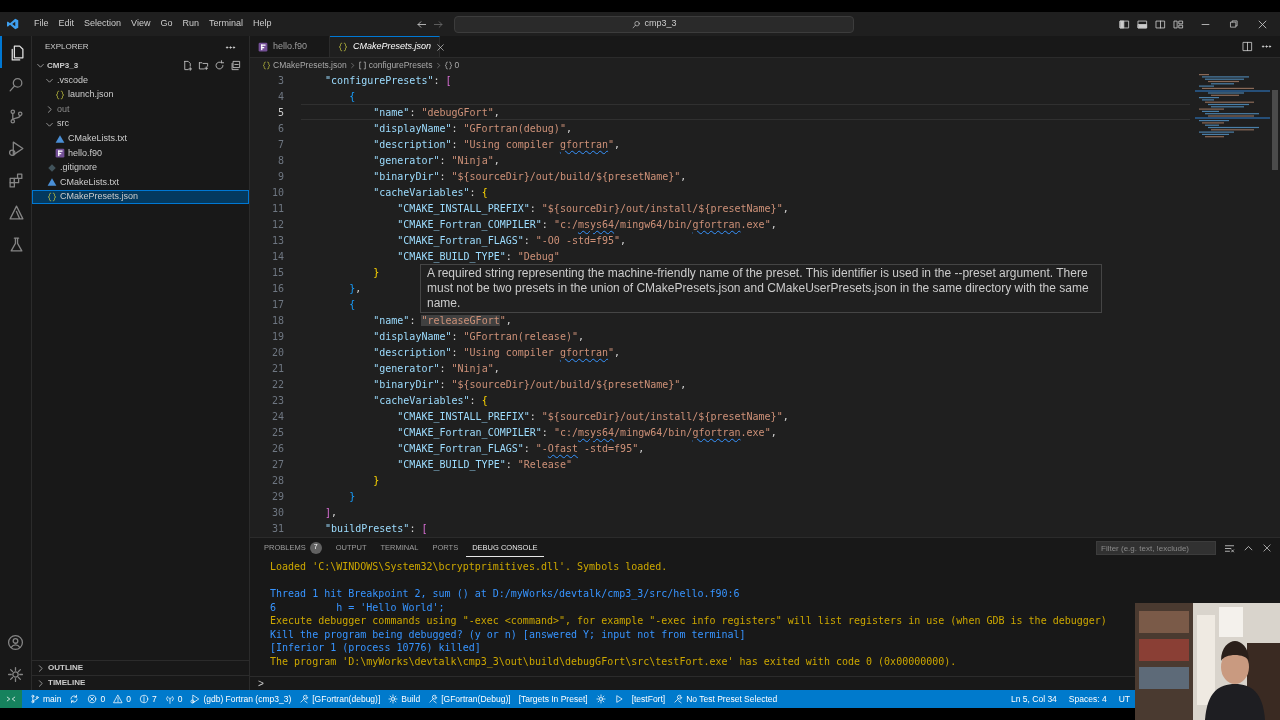 The height and width of the screenshot is (720, 1280). I want to click on console-line: [Inferior 1 (process 10776) killed], so click(375, 648).